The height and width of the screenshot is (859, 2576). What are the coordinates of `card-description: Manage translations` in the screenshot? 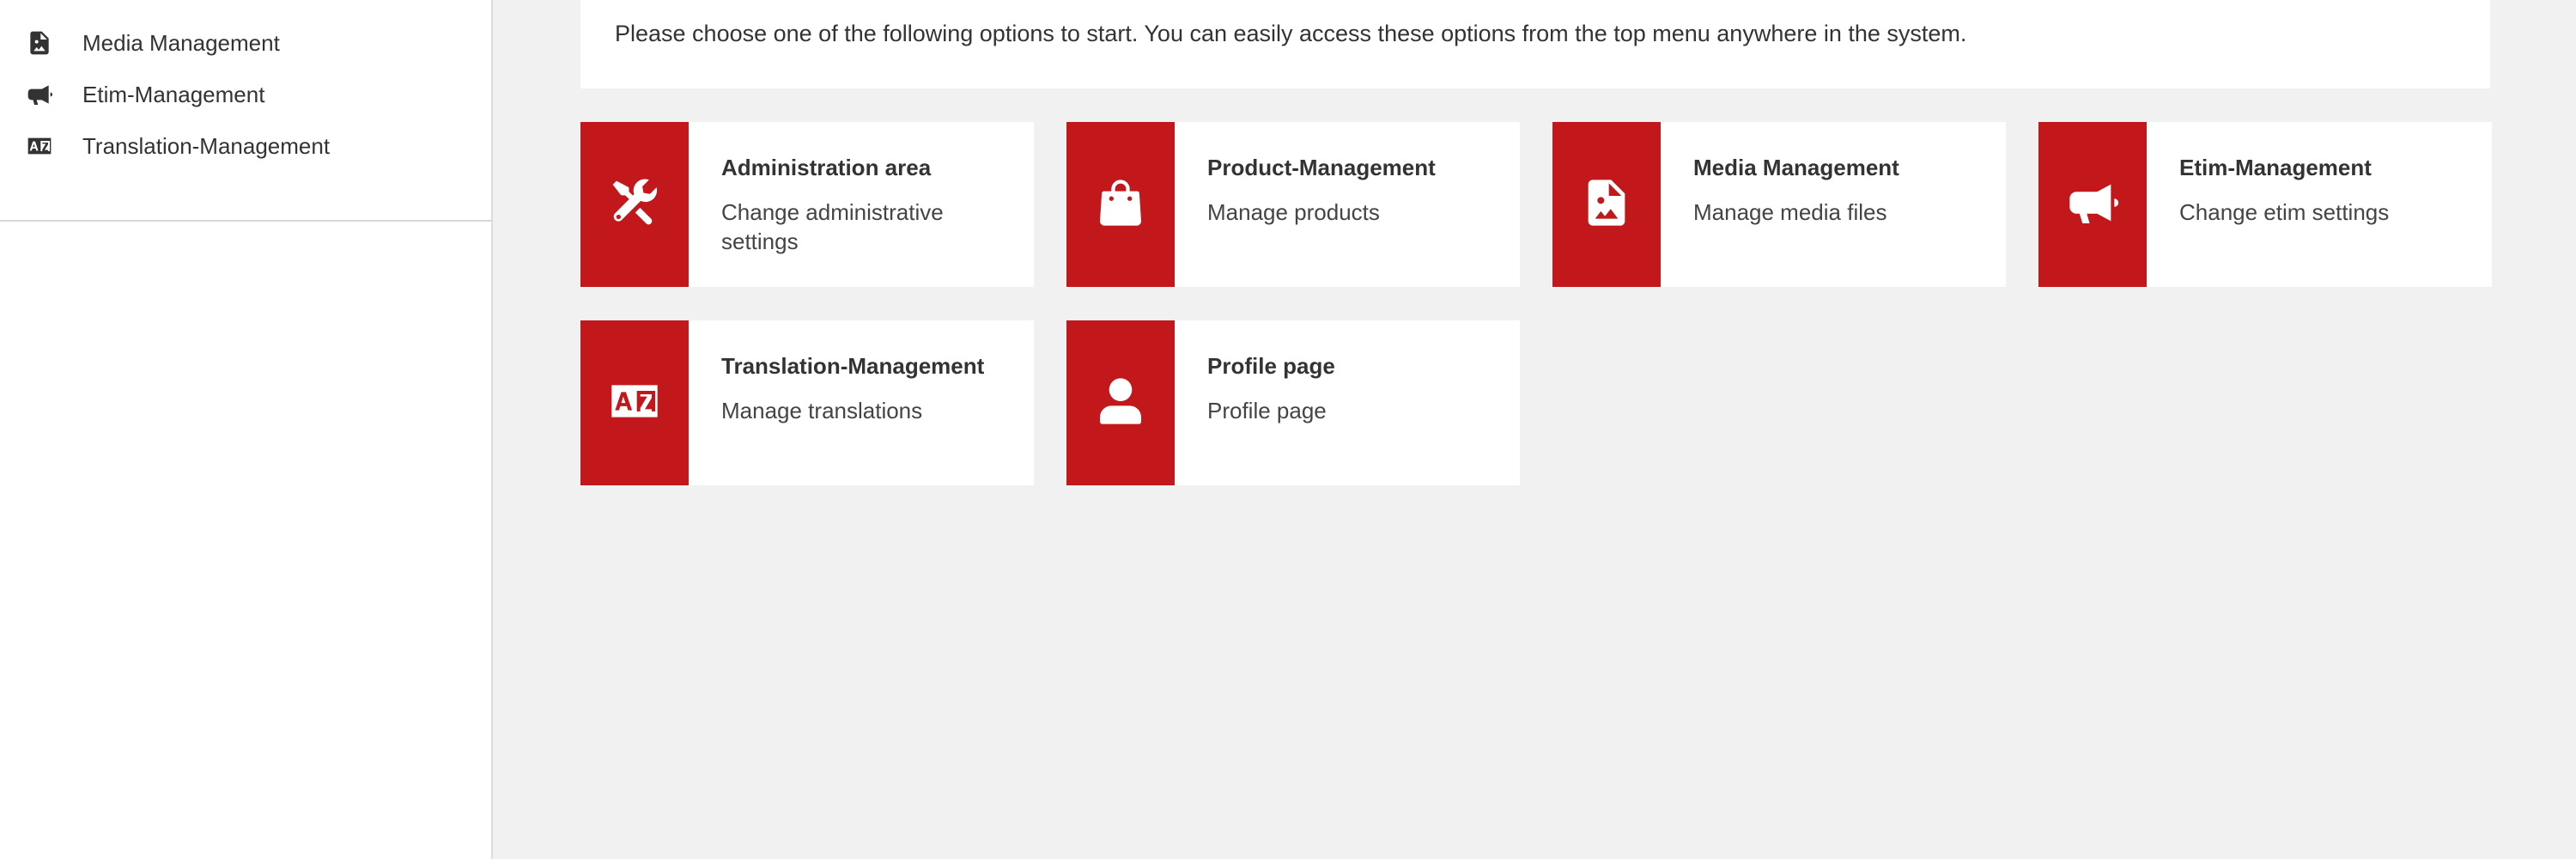 It's located at (822, 411).